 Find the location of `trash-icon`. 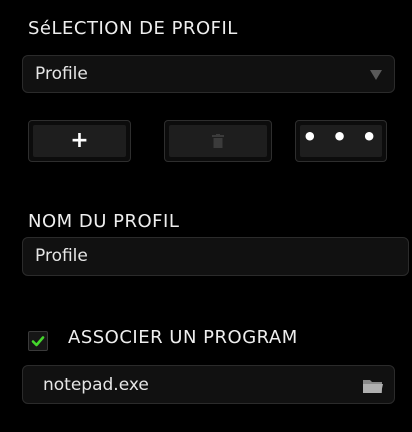

trash-icon is located at coordinates (218, 141).